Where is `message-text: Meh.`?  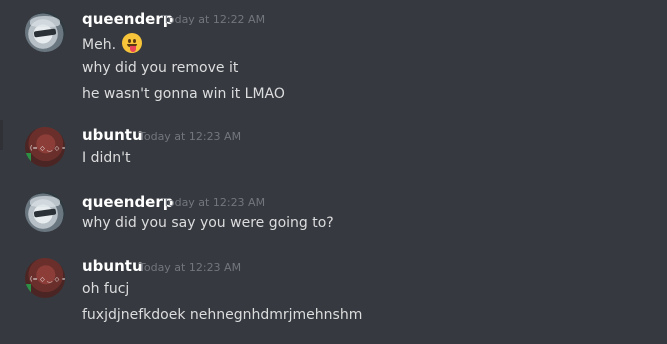
message-text: Meh. is located at coordinates (112, 43).